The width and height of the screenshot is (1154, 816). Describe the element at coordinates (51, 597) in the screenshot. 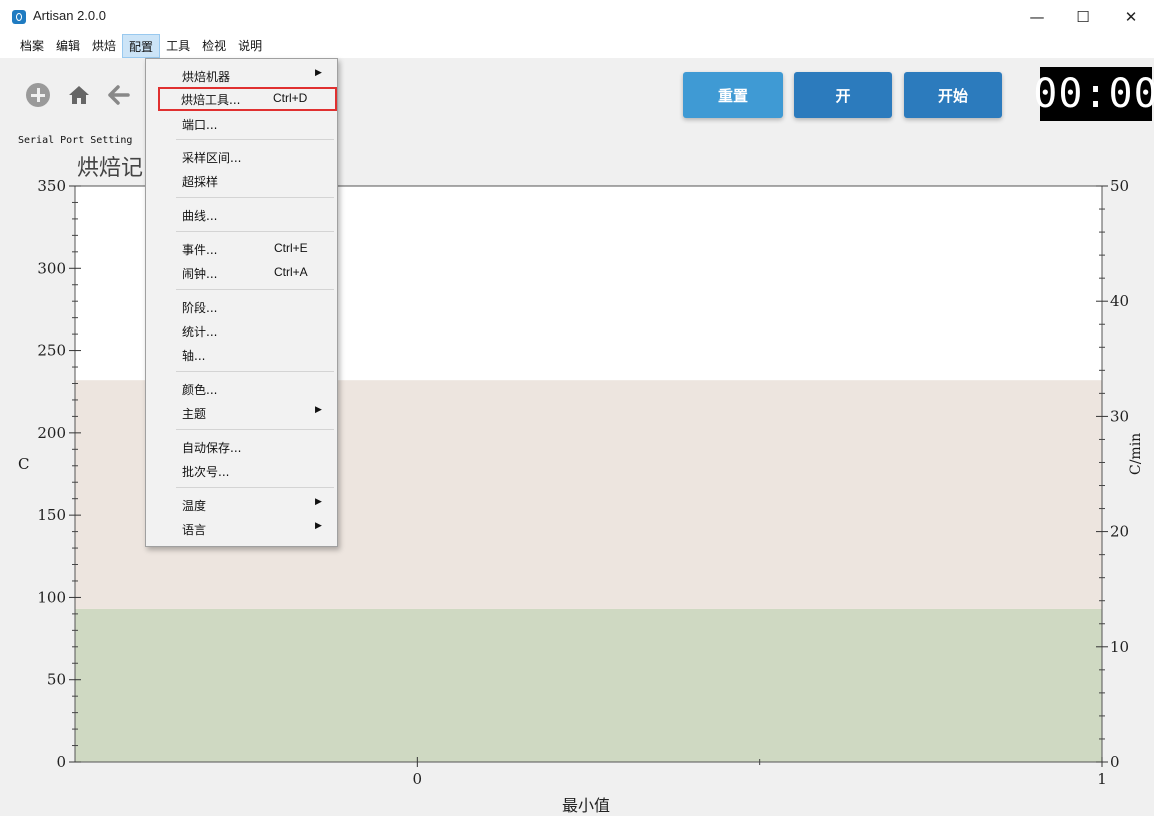

I see `y-tick-label-2: 100` at that location.